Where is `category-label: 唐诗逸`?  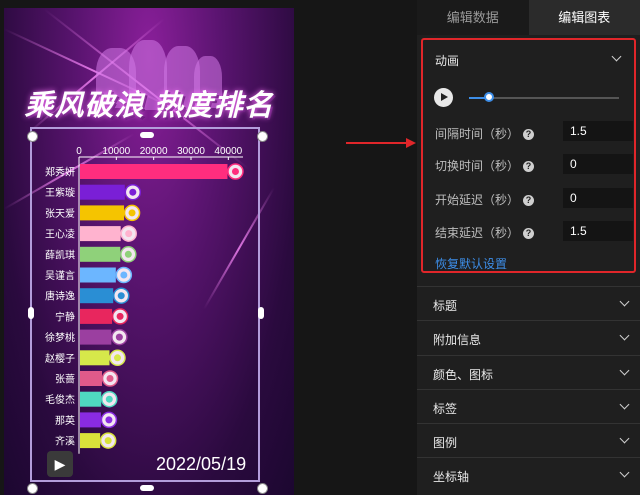
category-label: 唐诗逸 is located at coordinates (60, 296).